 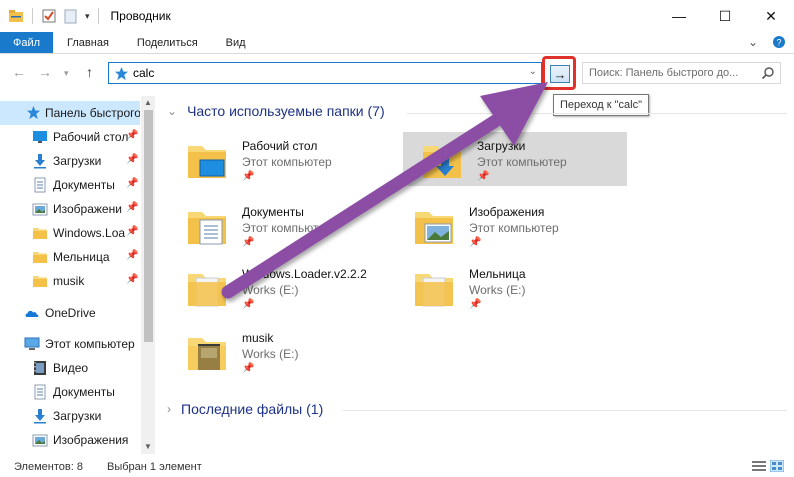 I want to click on sidebar-item-label: Панель быстрого, so click(x=92, y=113).